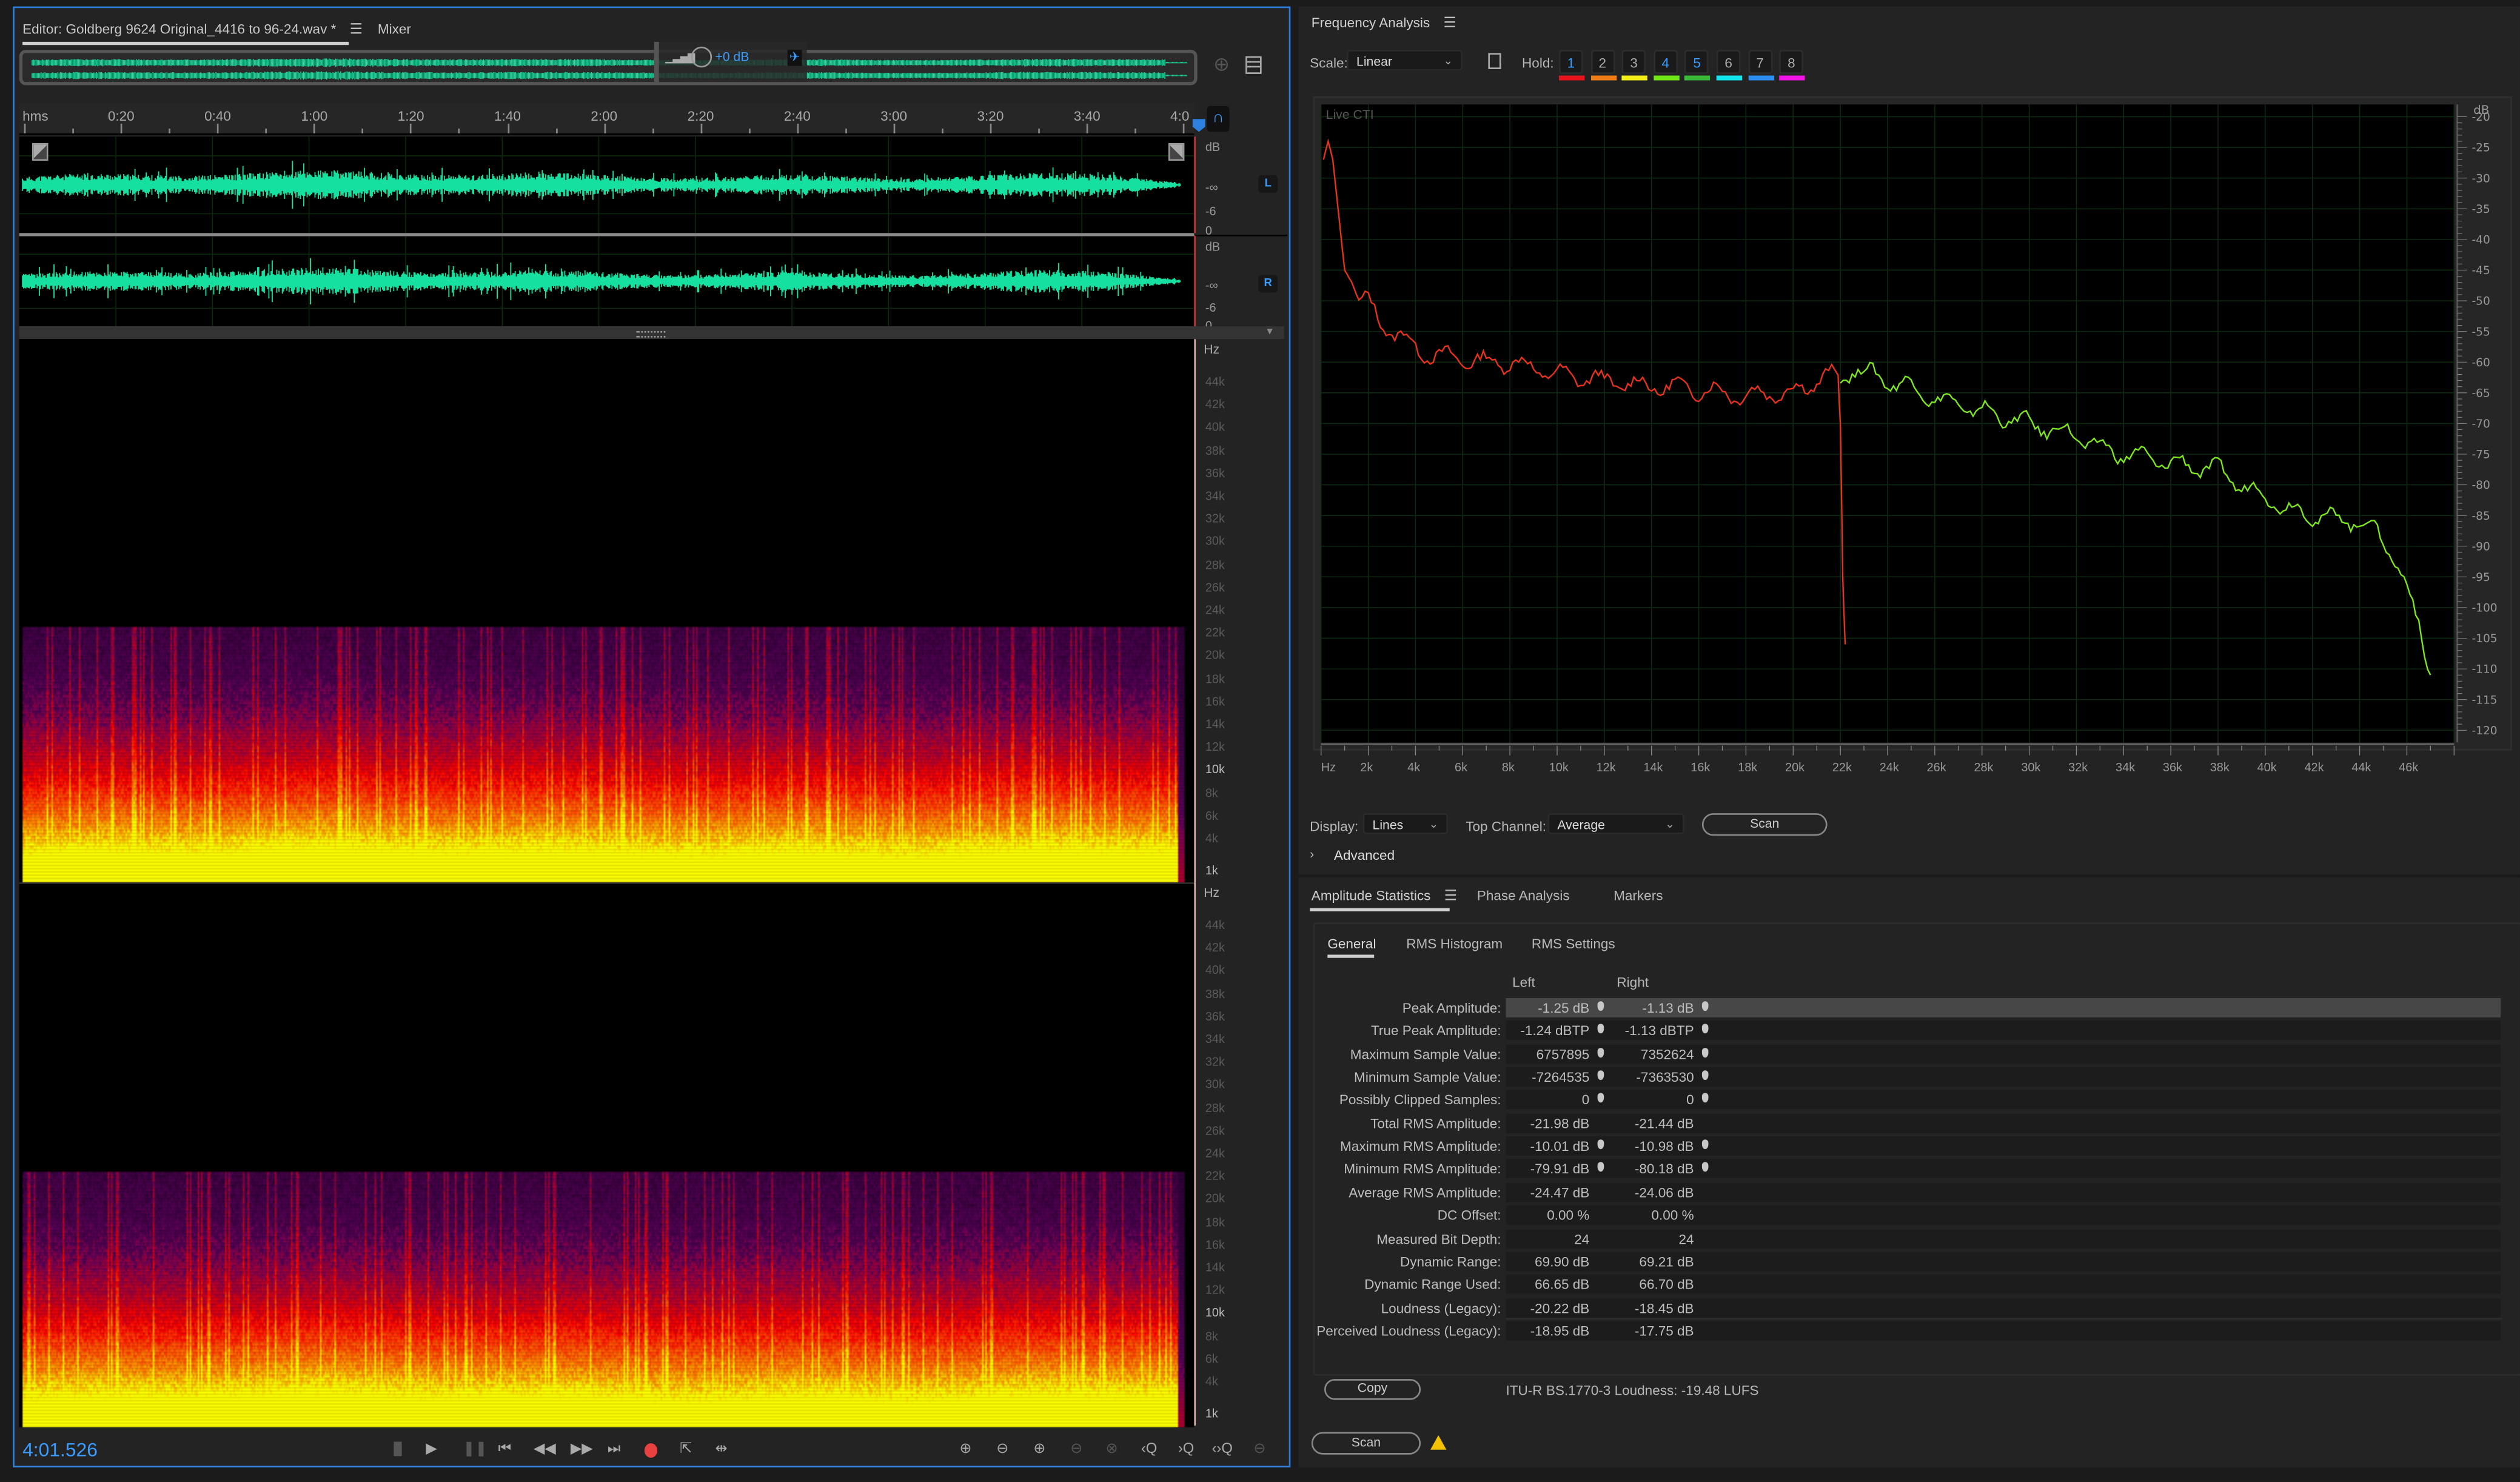  I want to click on stats-row: Total RMS Amplitude: -21.98 dB -21.44 dB, so click(1909, 1123).